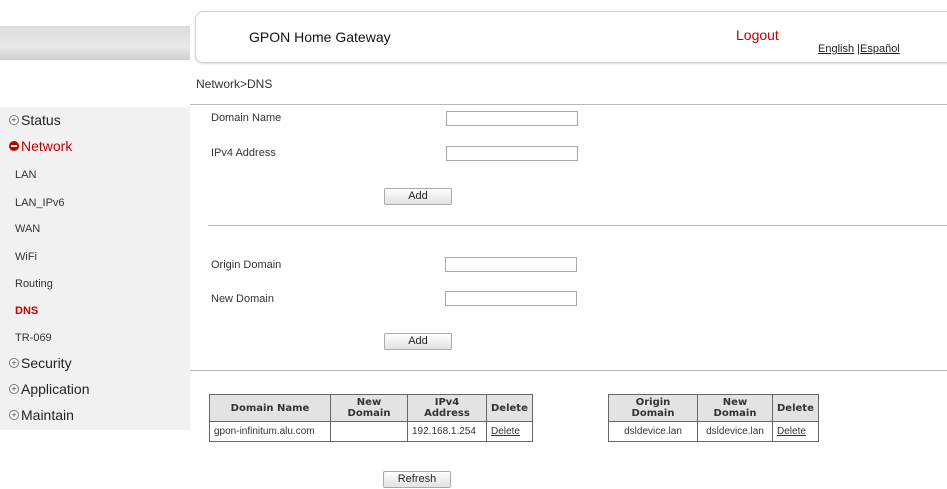 This screenshot has width=947, height=489. What do you see at coordinates (242, 299) in the screenshot?
I see `new-domain-label: New Domain` at bounding box center [242, 299].